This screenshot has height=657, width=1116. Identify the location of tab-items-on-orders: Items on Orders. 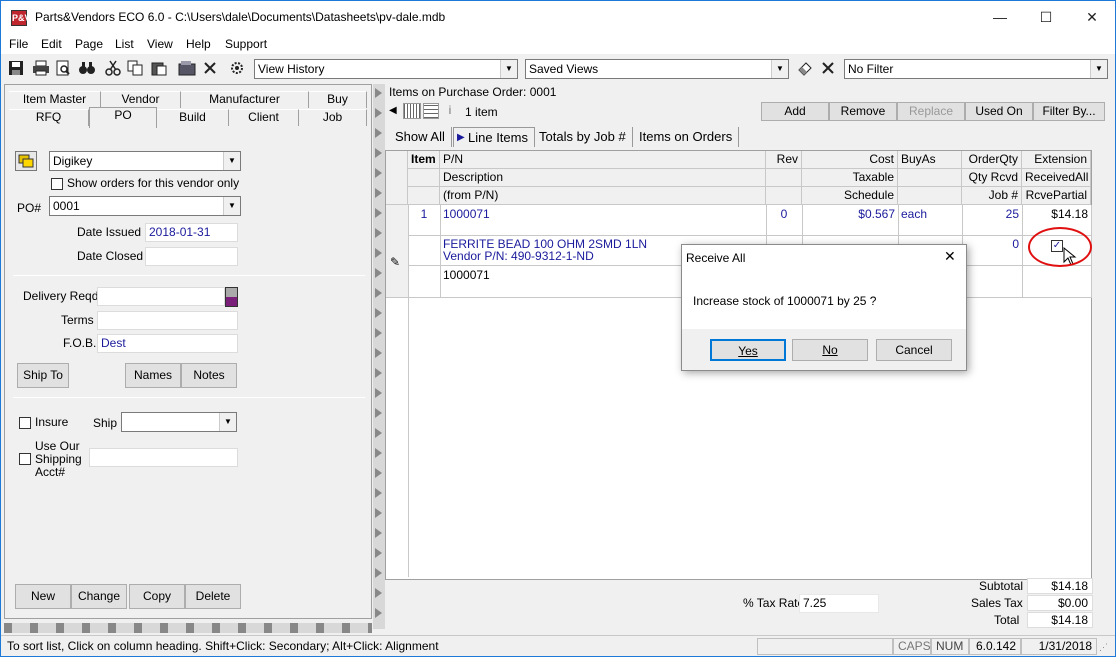
(686, 137).